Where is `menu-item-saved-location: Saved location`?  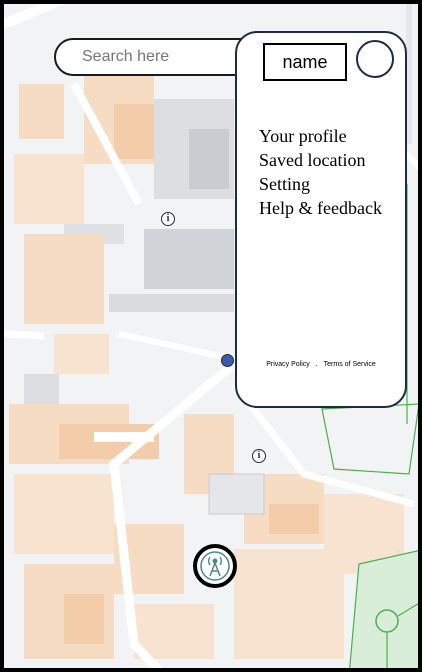 menu-item-saved-location: Saved location is located at coordinates (320, 160).